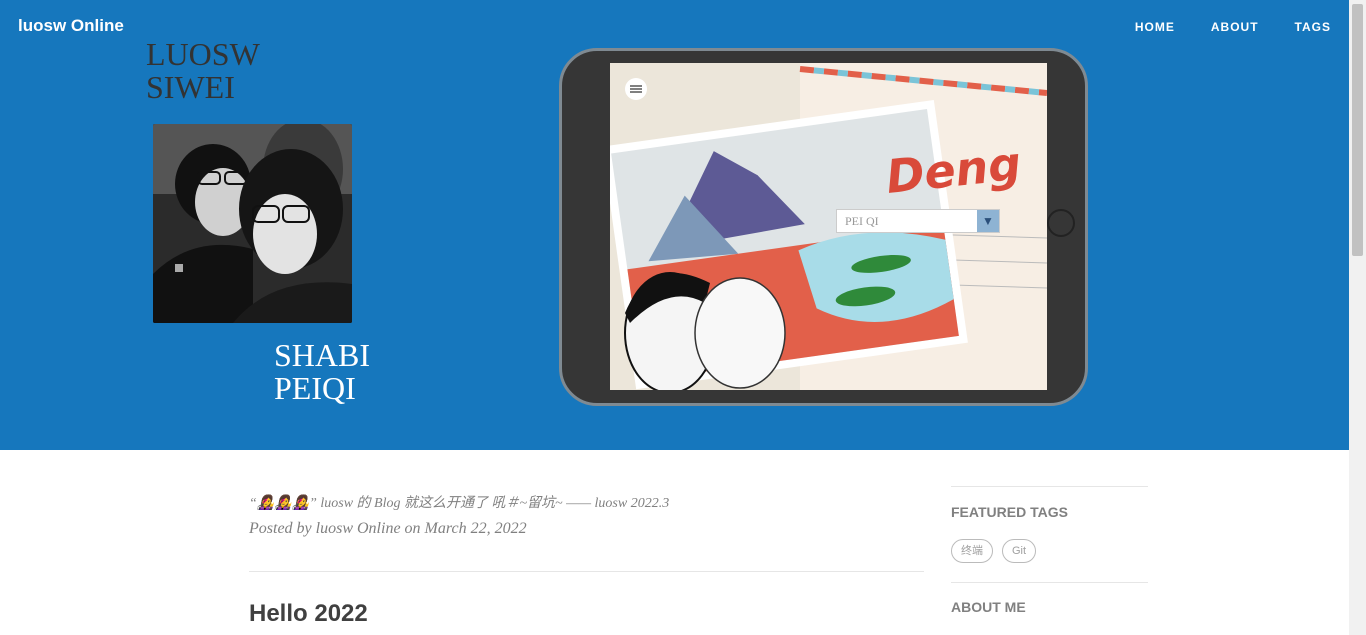  Describe the element at coordinates (252, 223) in the screenshot. I see `couple-photo` at that location.